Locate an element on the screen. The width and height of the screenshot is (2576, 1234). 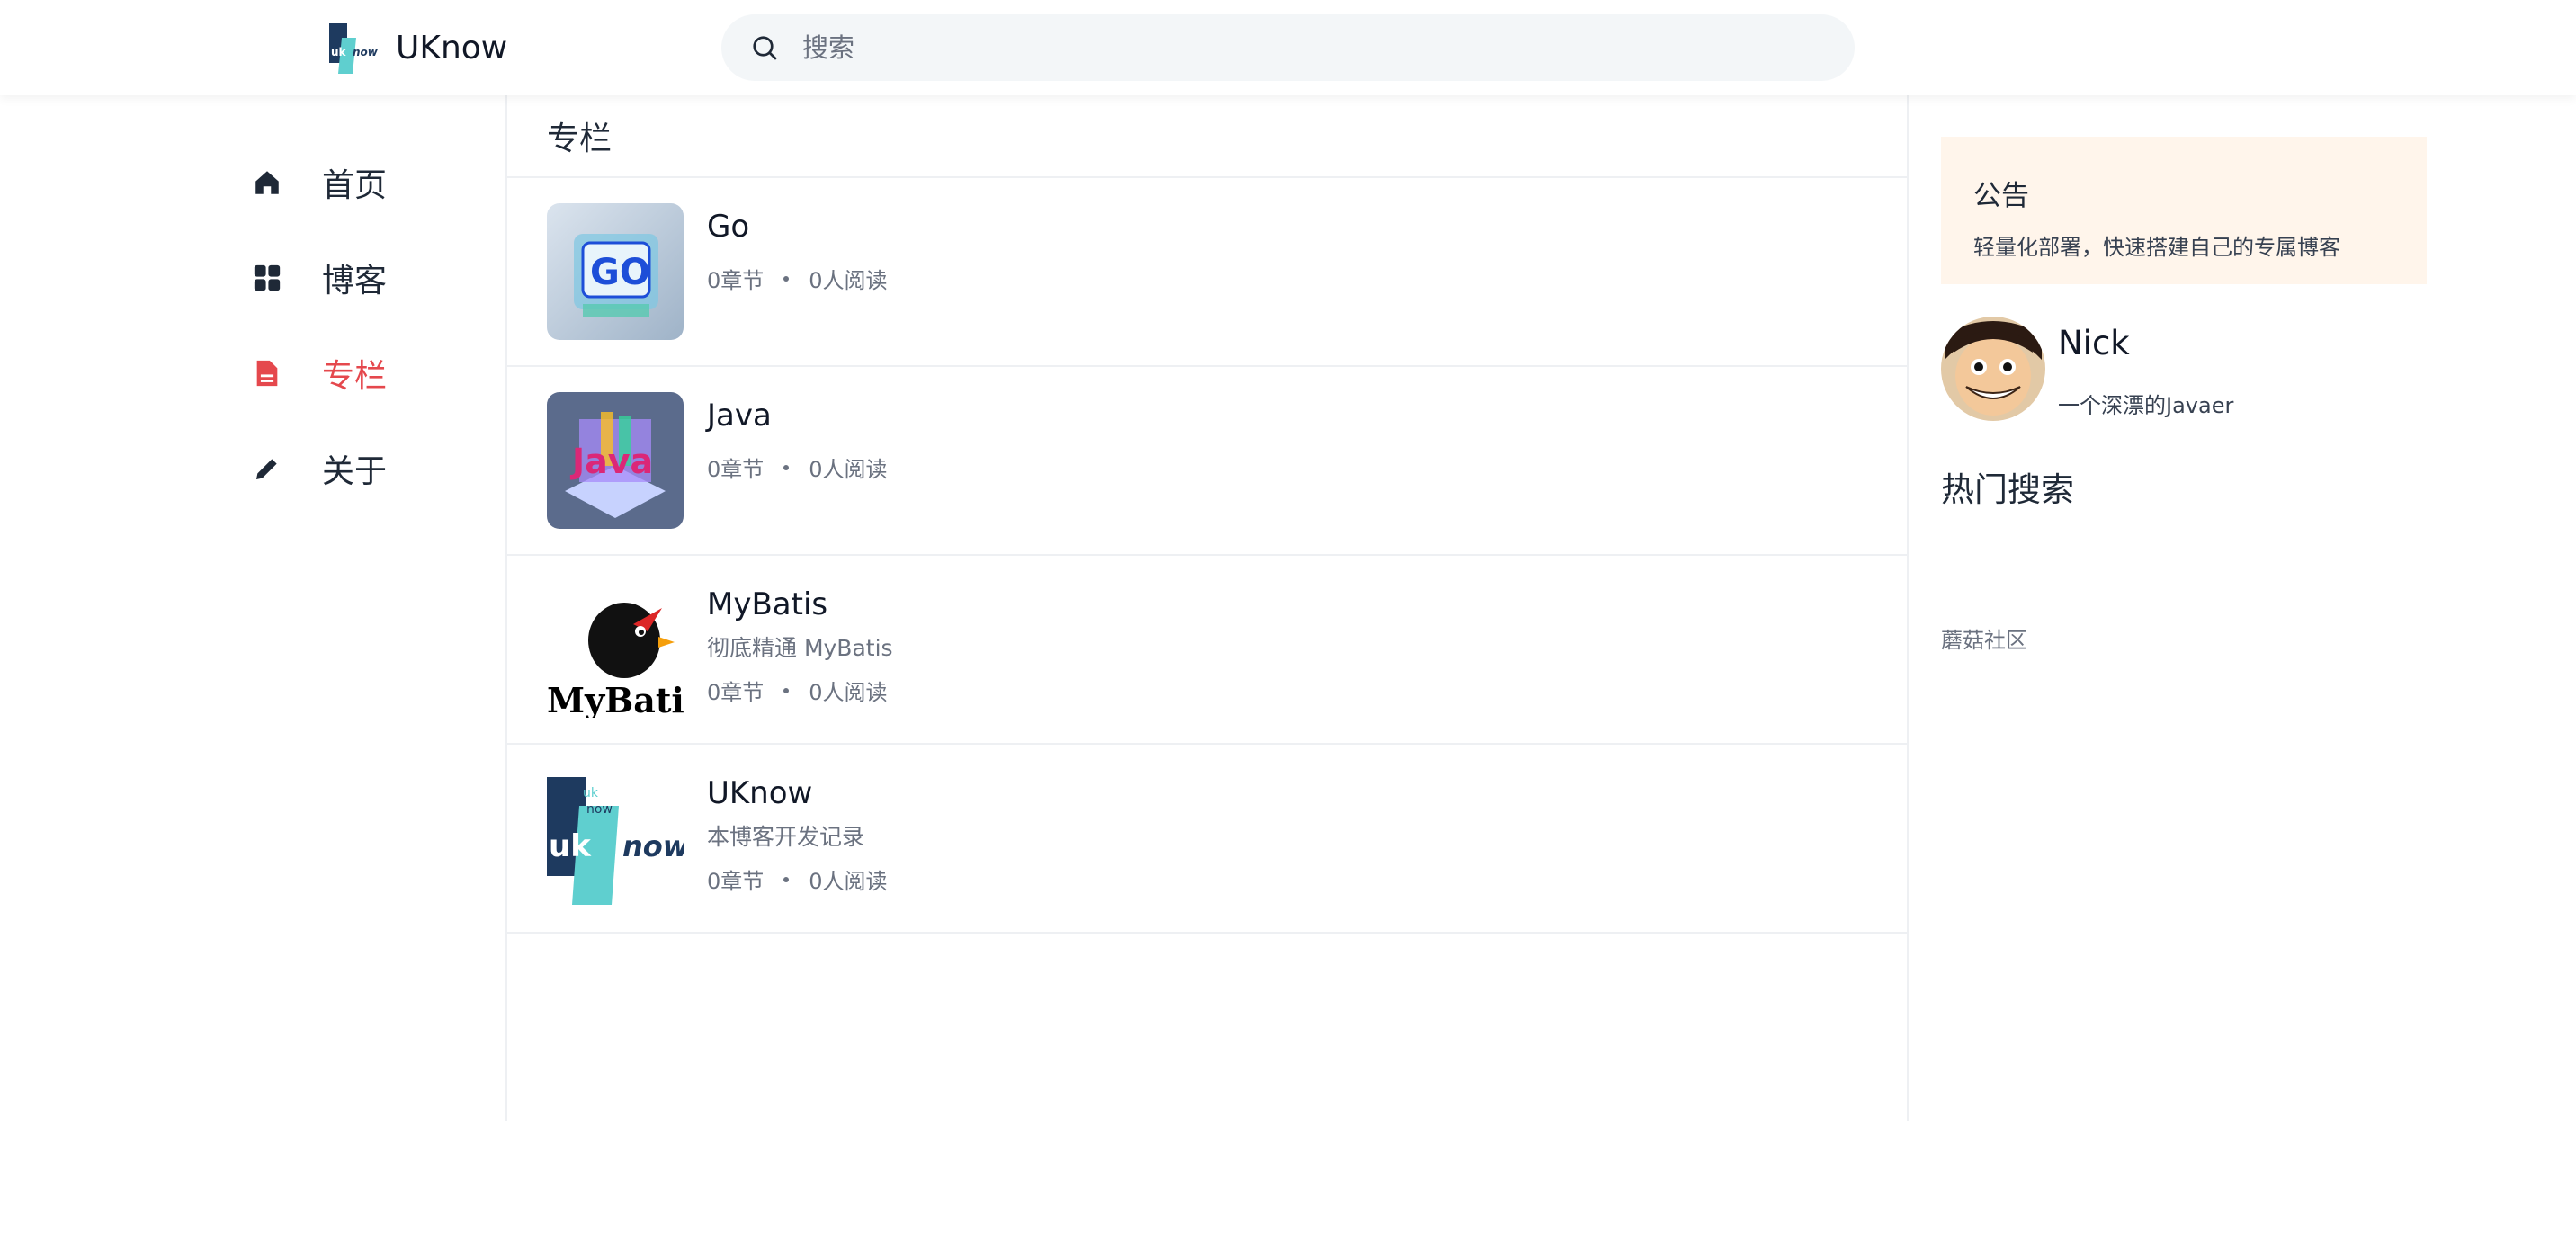
column-cover-java: Java is located at coordinates (615, 460).